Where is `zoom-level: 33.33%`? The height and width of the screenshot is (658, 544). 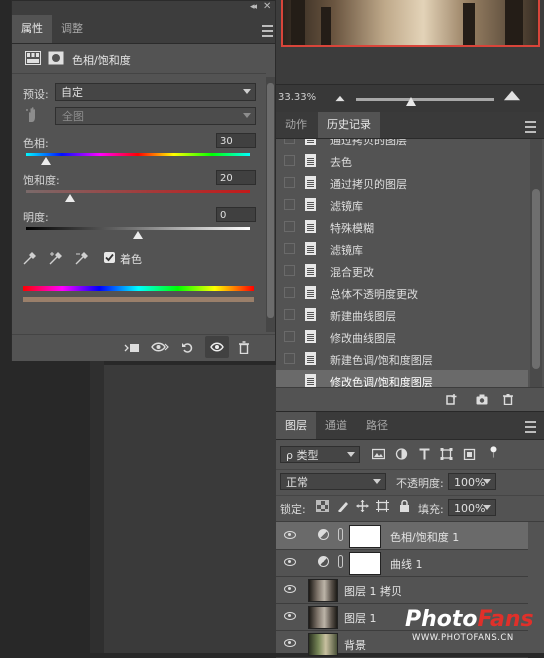 zoom-level: 33.33% is located at coordinates (297, 97).